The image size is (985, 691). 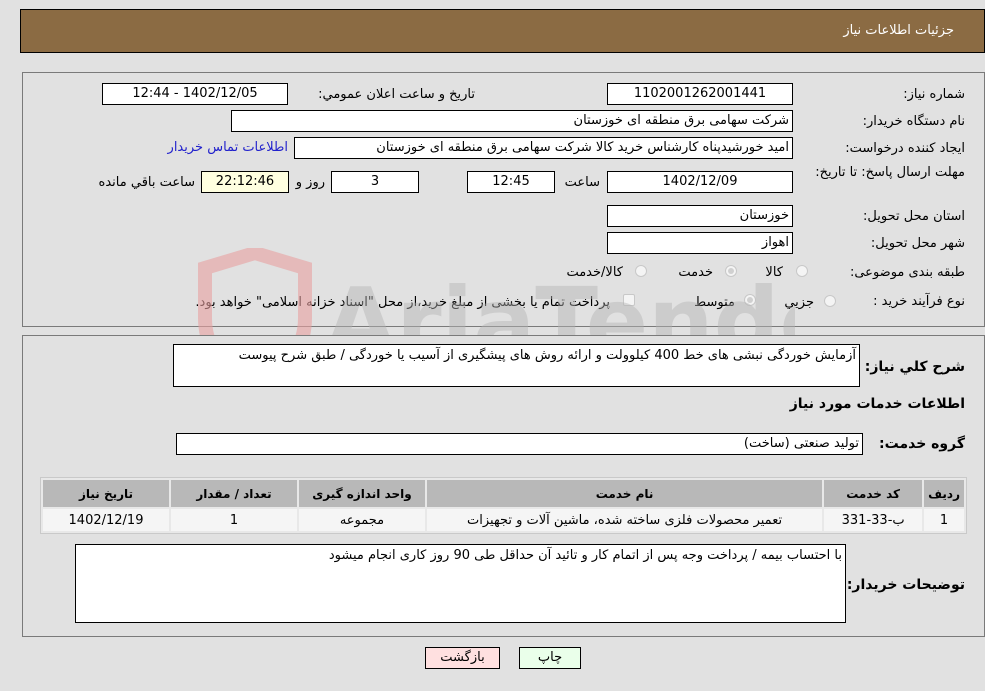 What do you see at coordinates (802, 271) in the screenshot?
I see `category-goods-radio` at bounding box center [802, 271].